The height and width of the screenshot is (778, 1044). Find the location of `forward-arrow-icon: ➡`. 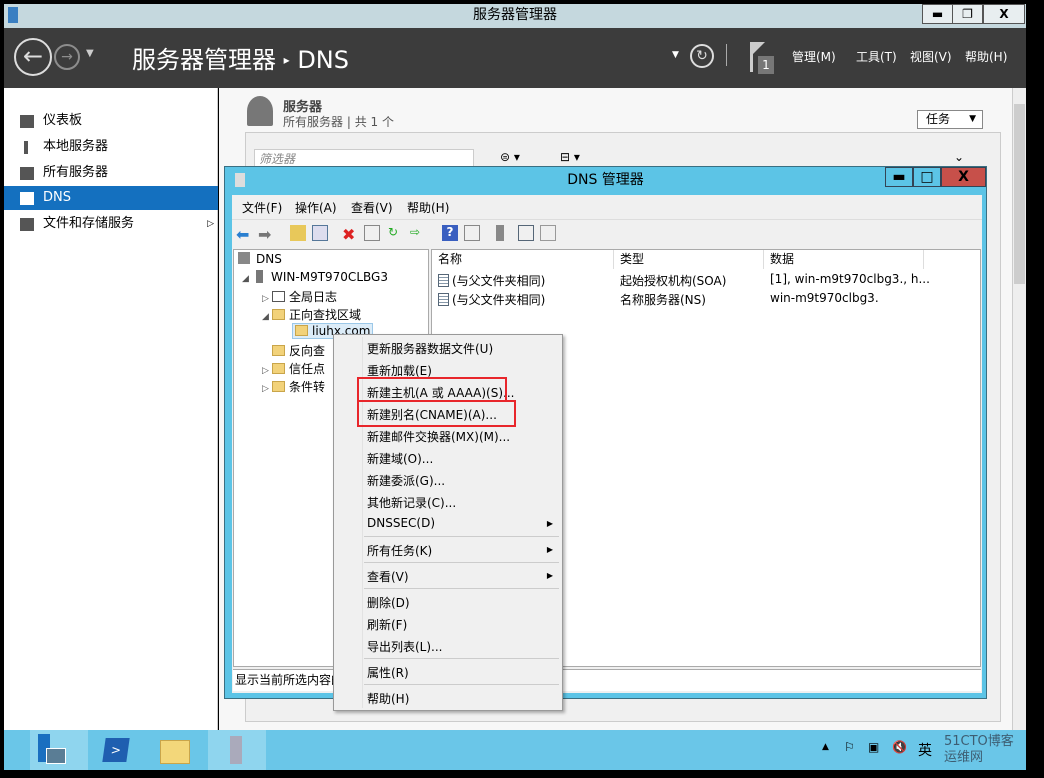

forward-arrow-icon: ➡ is located at coordinates (266, 234).